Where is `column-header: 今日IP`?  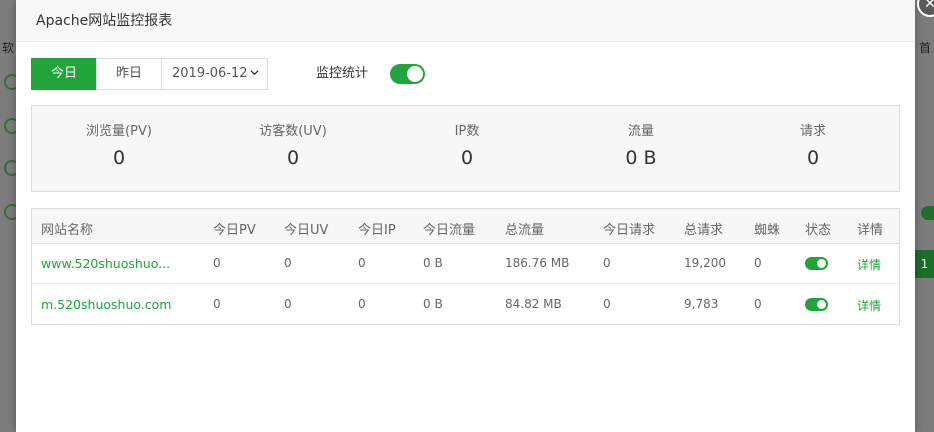
column-header: 今日IP is located at coordinates (377, 230).